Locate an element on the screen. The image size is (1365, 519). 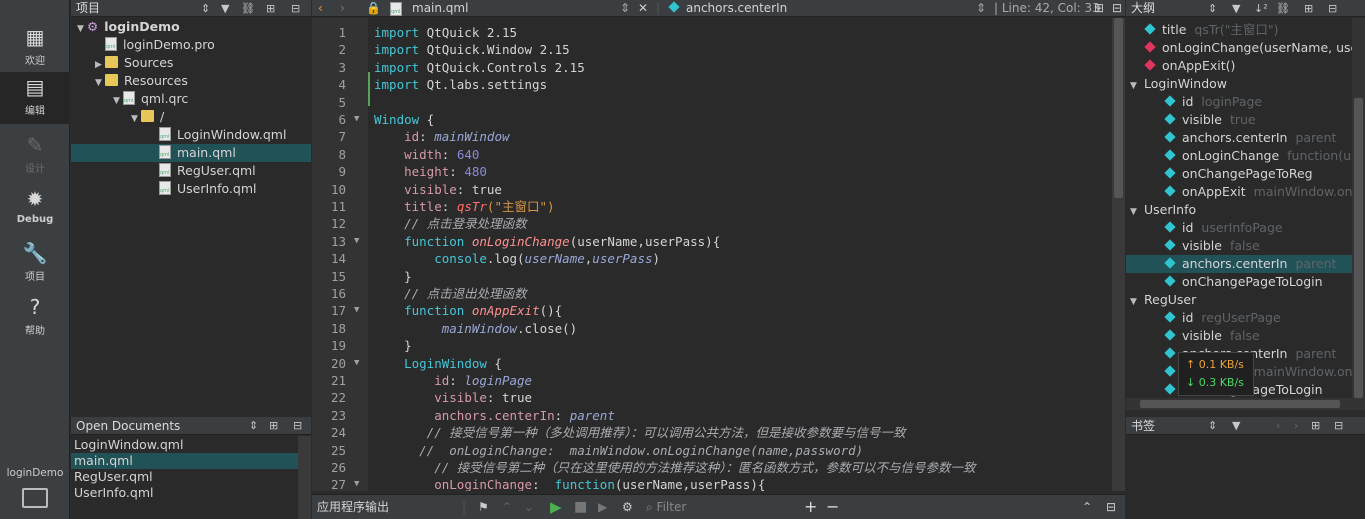
settings-icon: ⚙ is located at coordinates (627, 507).